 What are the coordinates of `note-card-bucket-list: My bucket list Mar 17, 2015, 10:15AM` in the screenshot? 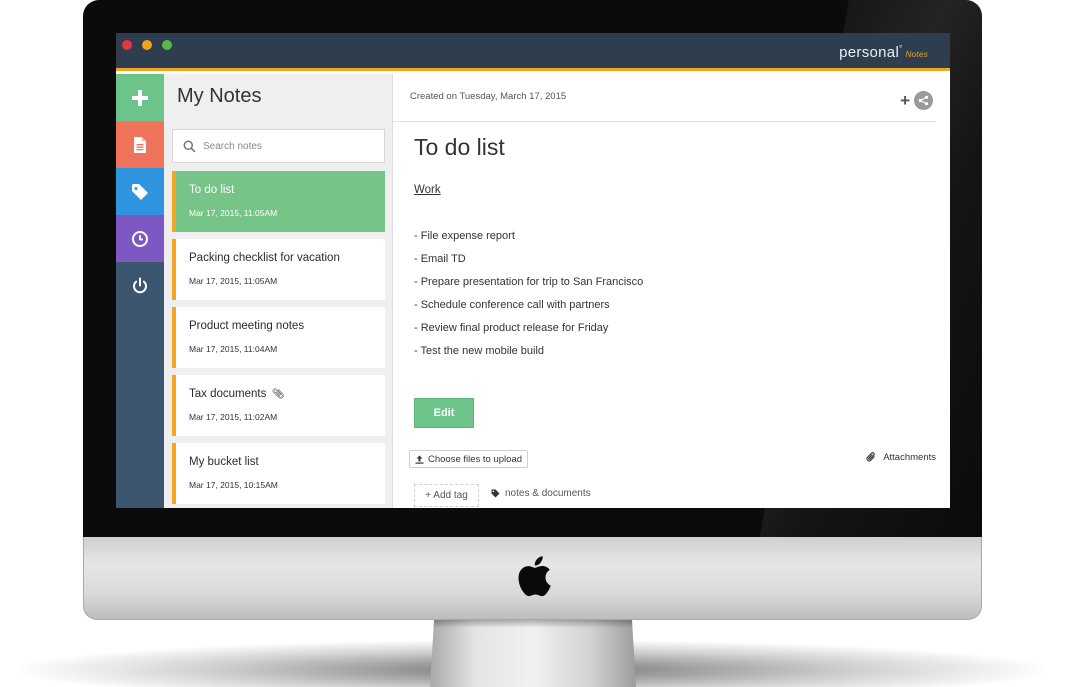 It's located at (278, 473).